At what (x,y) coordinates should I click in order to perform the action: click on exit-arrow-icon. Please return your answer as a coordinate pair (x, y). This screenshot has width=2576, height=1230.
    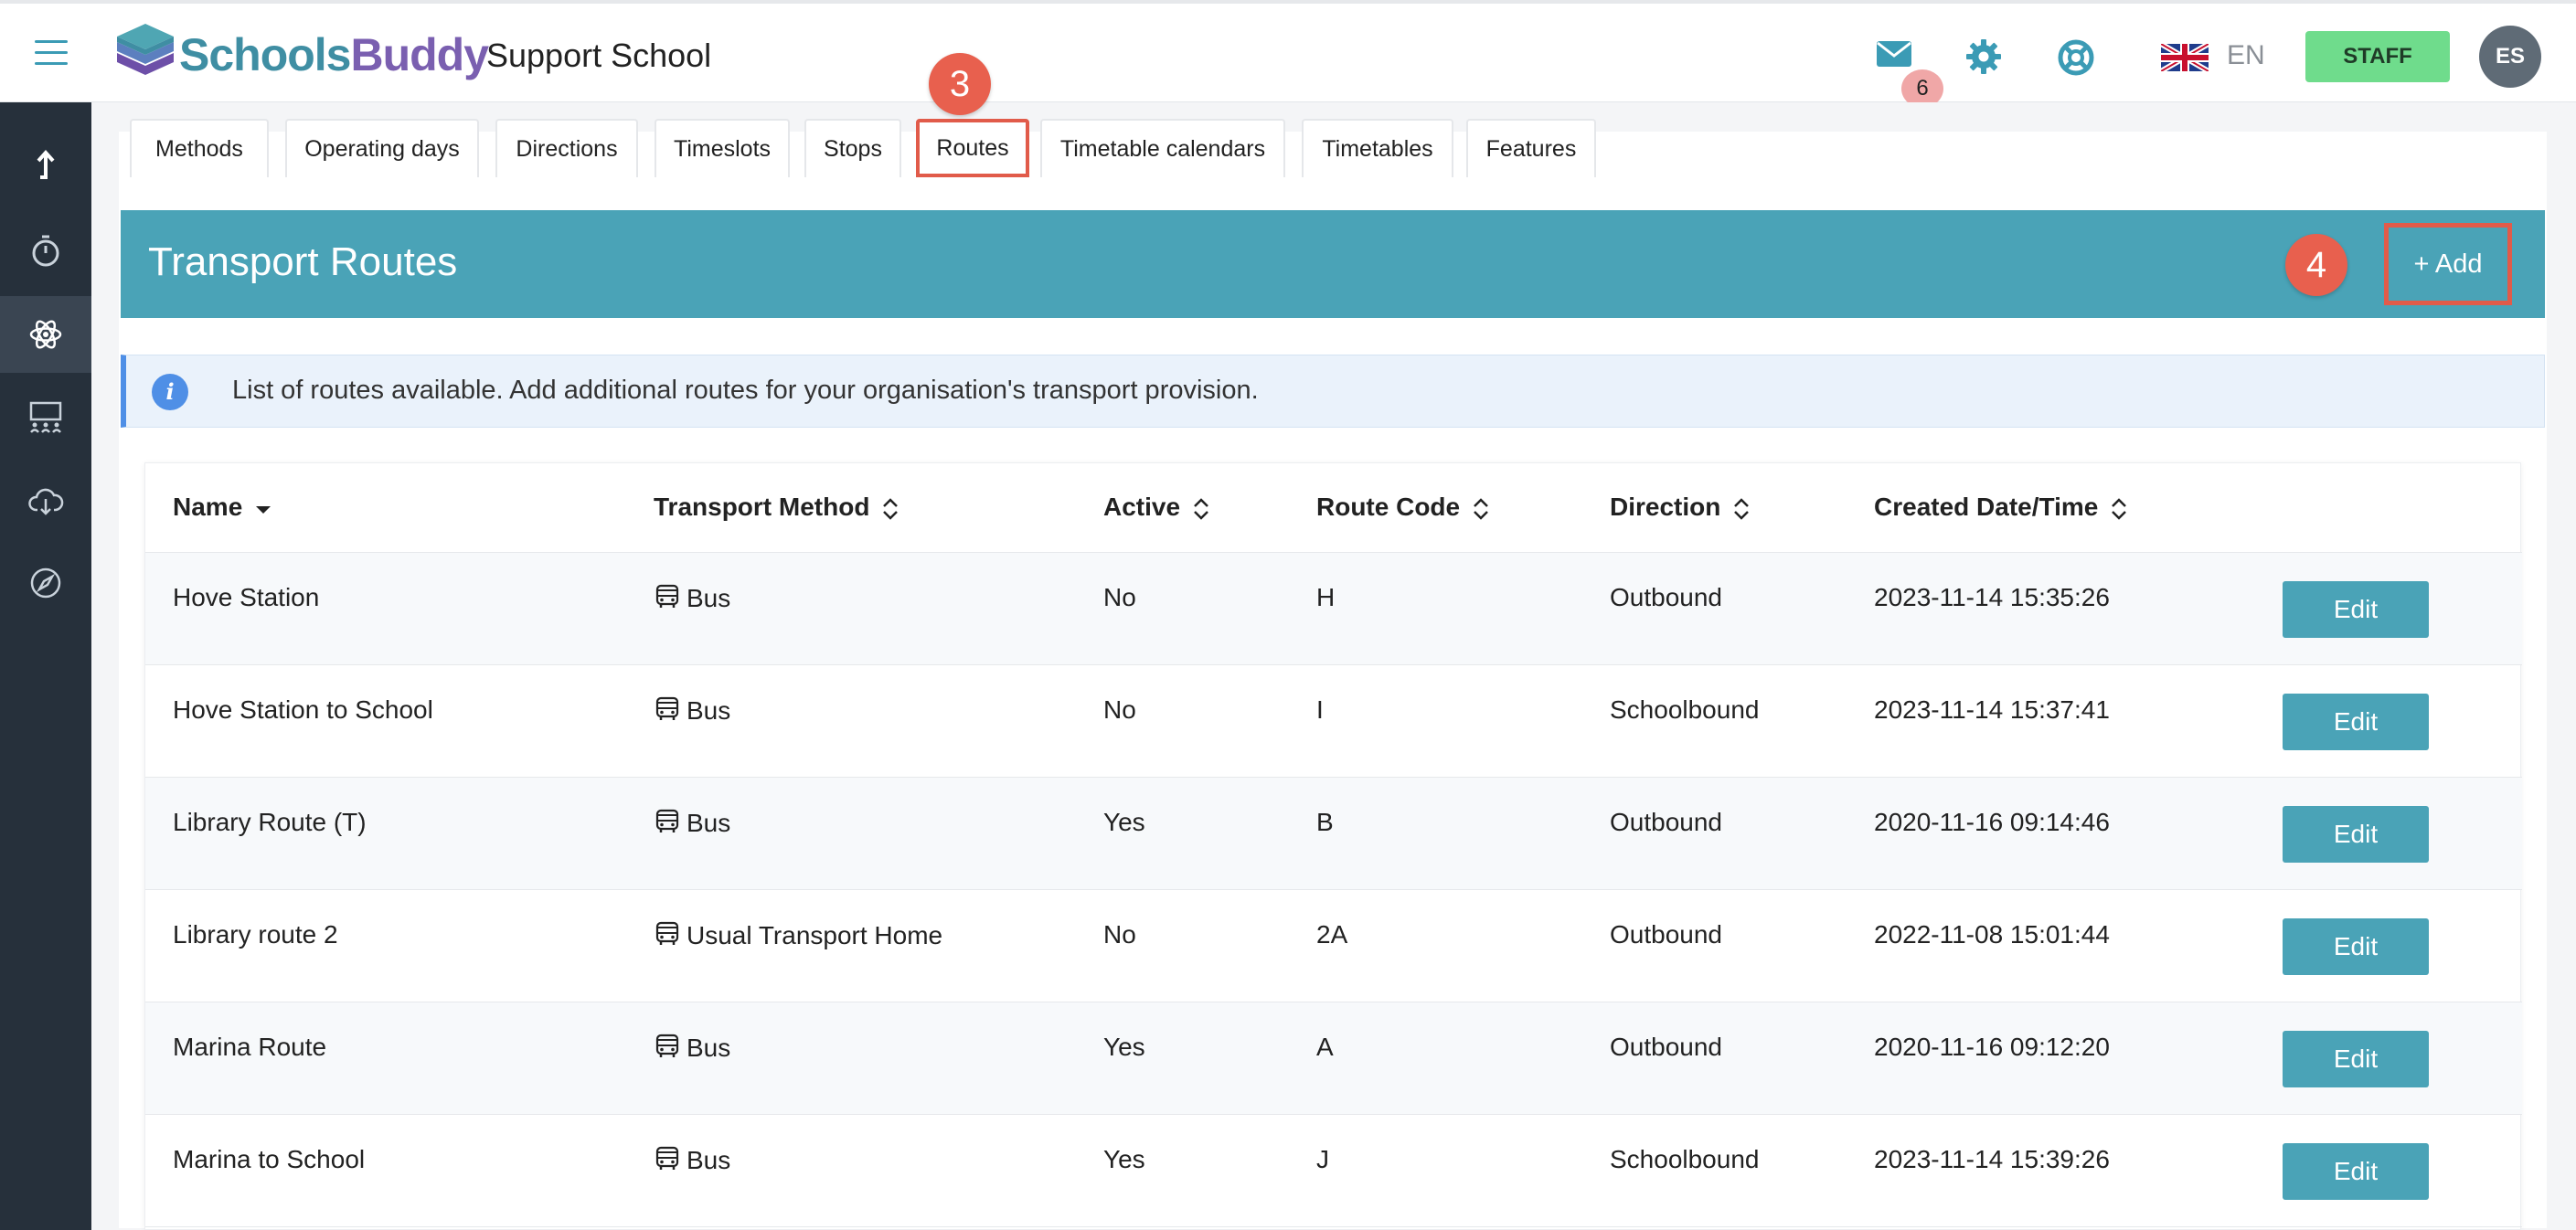
    Looking at the image, I should click on (46, 164).